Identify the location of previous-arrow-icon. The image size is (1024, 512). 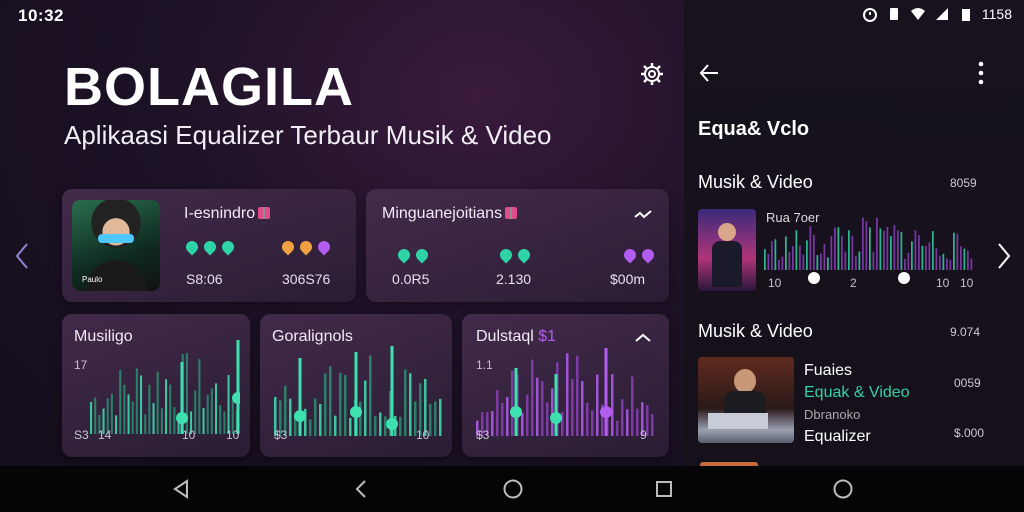
(22, 256).